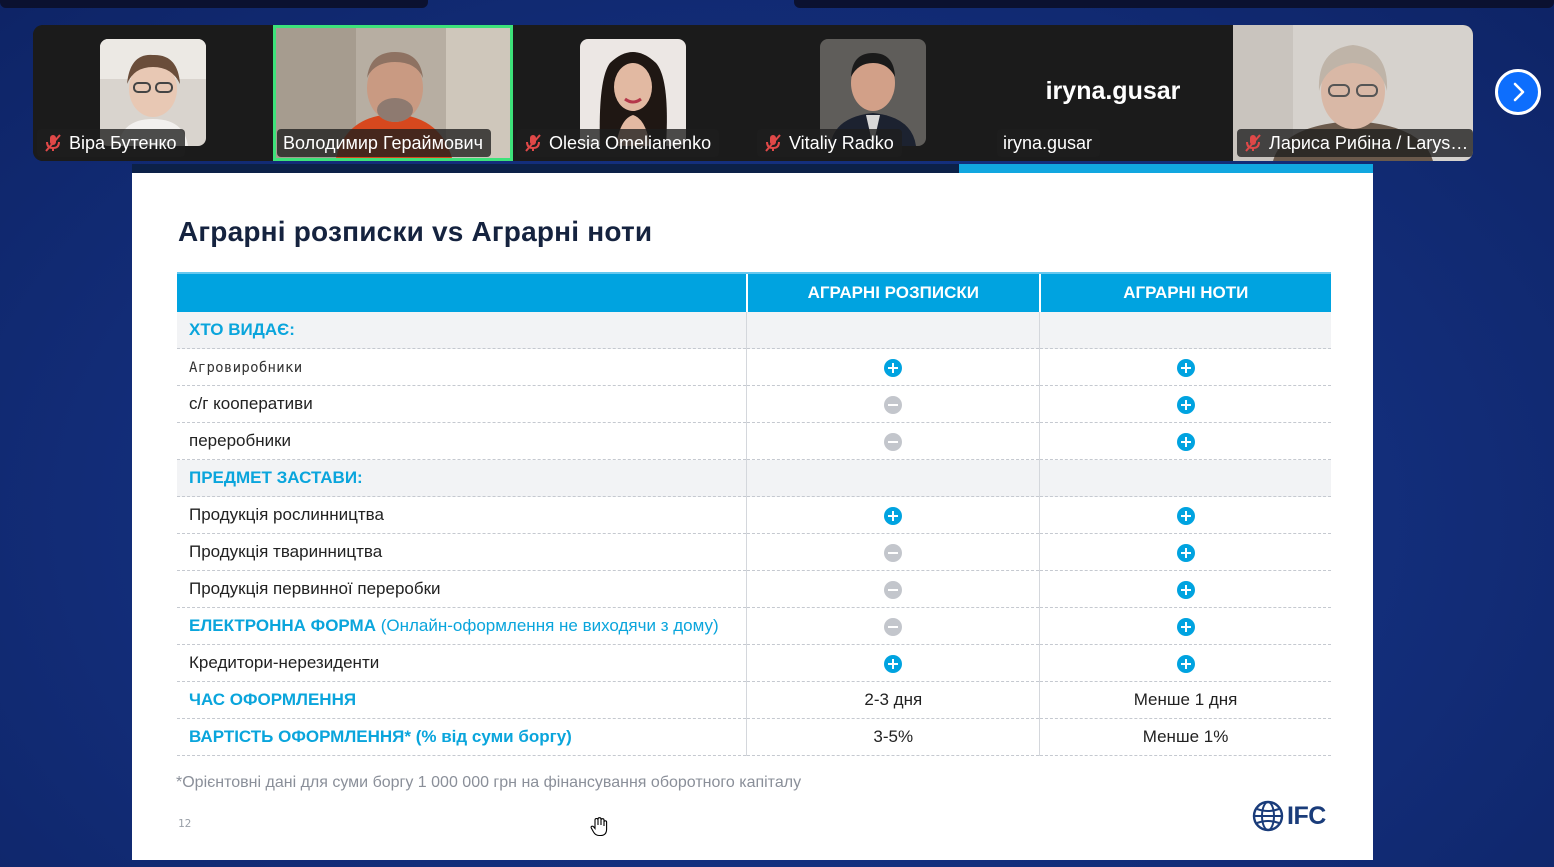 Image resolution: width=1554 pixels, height=867 pixels. I want to click on participant-tile-active-speaker: Володимир Гераймович, so click(393, 93).